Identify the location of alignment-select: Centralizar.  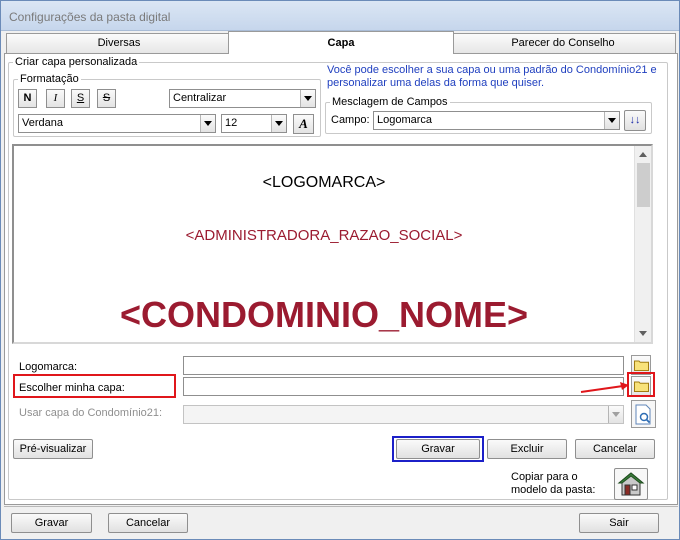
(242, 98).